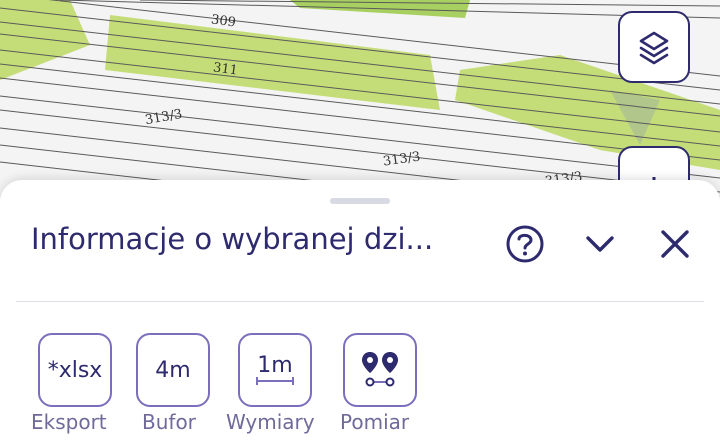 The width and height of the screenshot is (720, 440). I want to click on chevron-down-icon, so click(600, 244).